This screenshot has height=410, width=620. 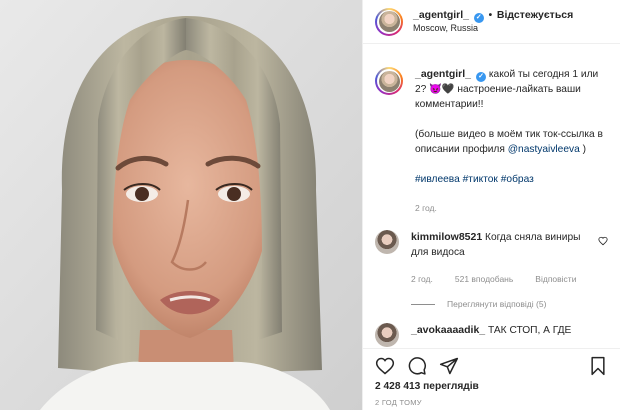 What do you see at coordinates (555, 279) in the screenshot?
I see `comment-reply-button: Відповісти` at bounding box center [555, 279].